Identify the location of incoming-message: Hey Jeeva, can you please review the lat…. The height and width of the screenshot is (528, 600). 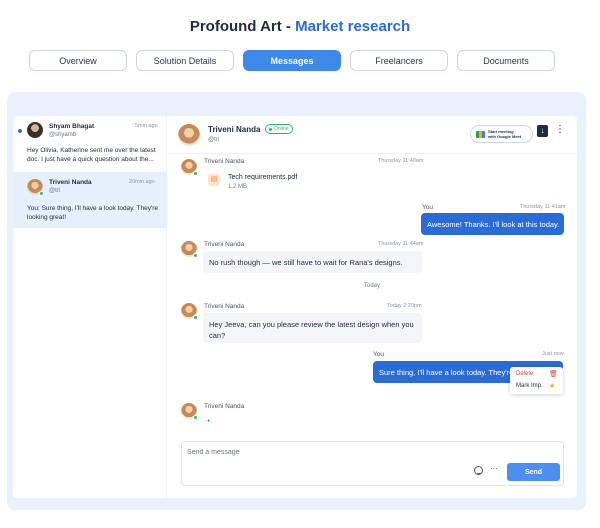
(312, 328).